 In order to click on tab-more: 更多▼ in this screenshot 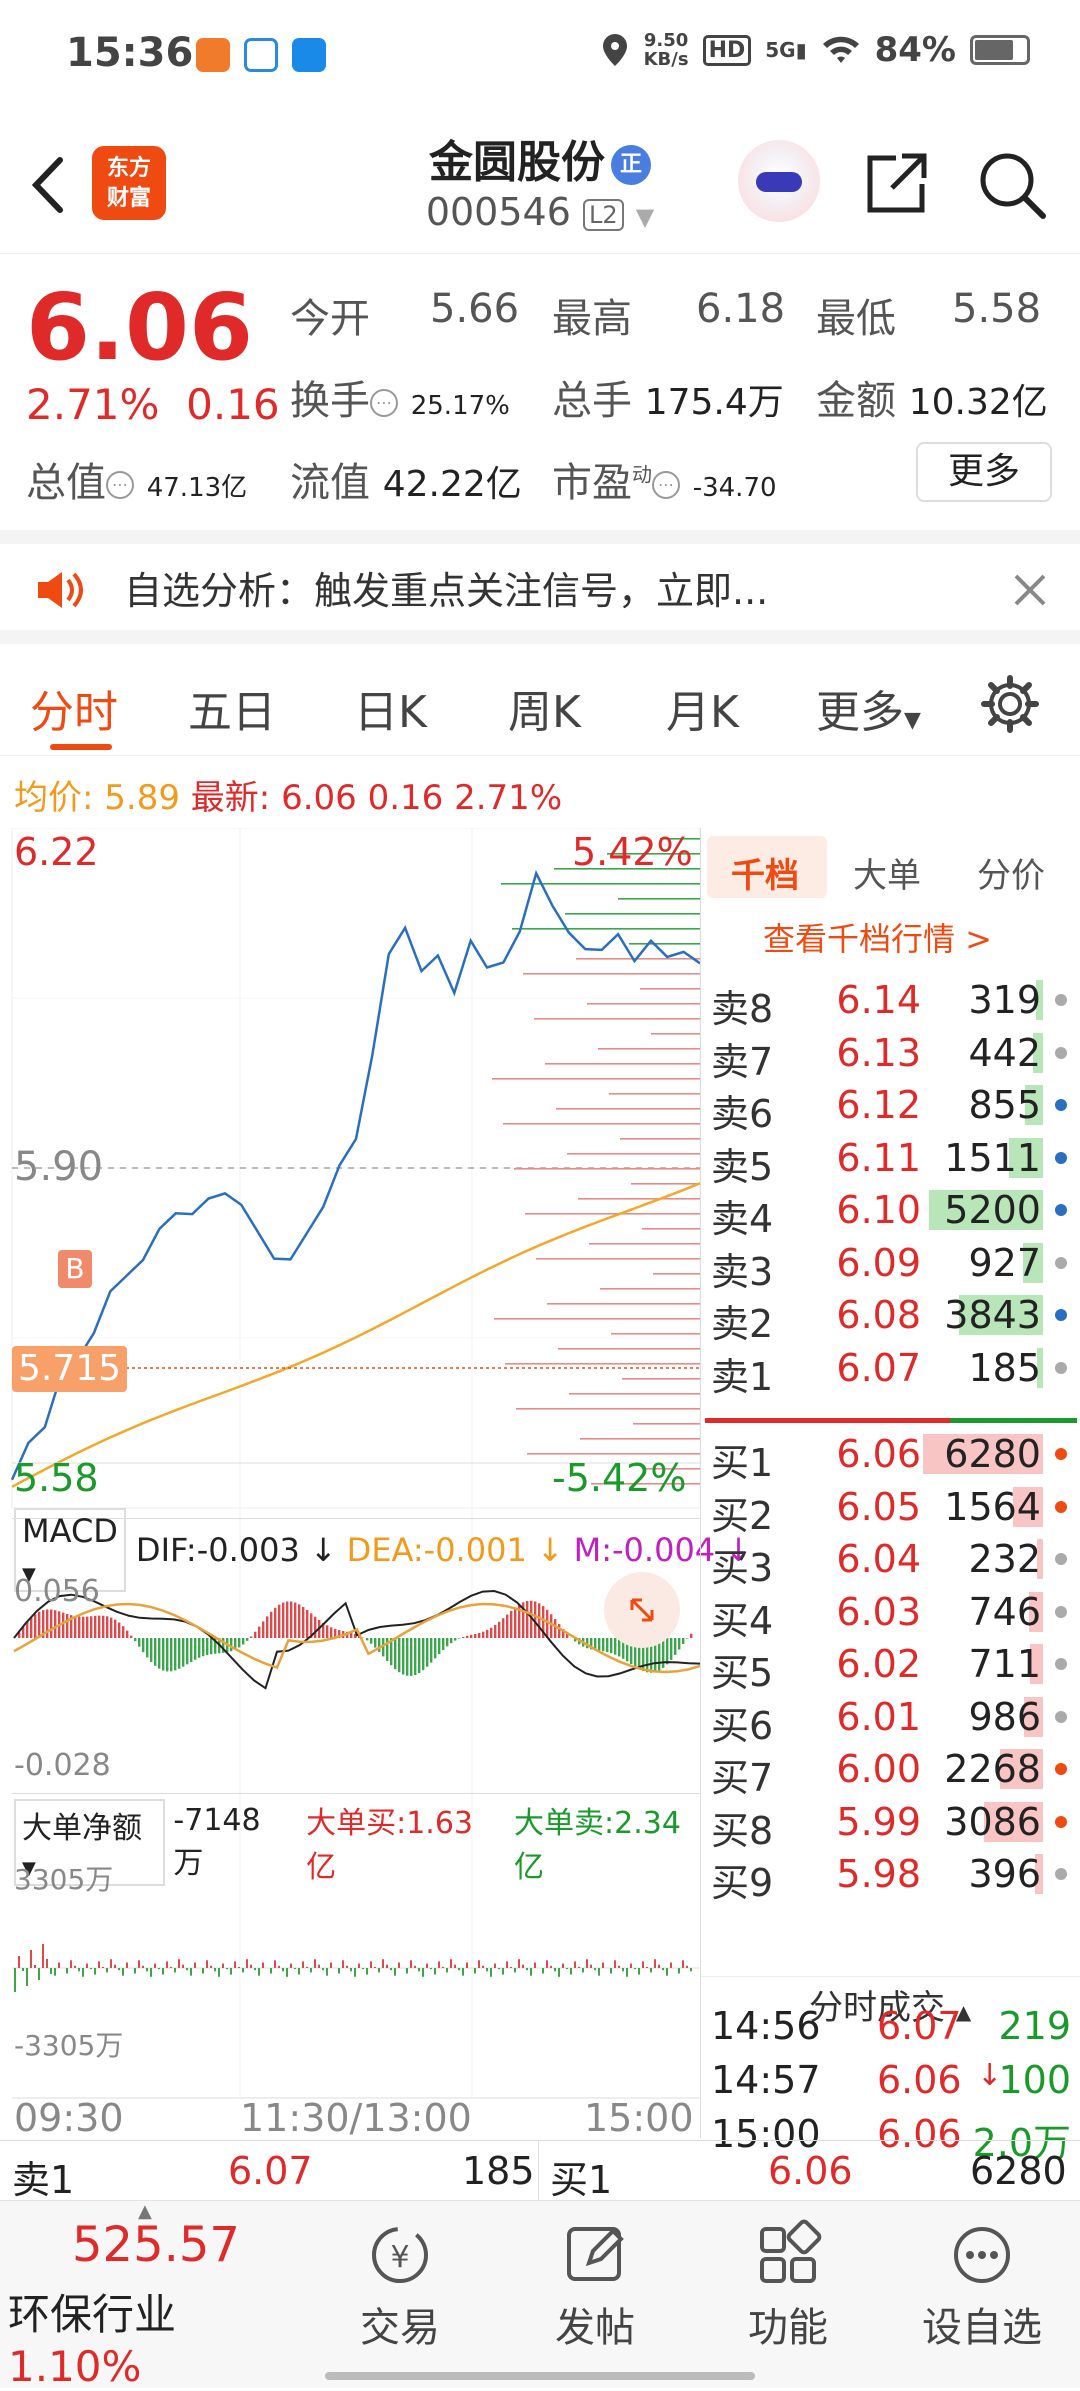, I will do `click(868, 708)`.